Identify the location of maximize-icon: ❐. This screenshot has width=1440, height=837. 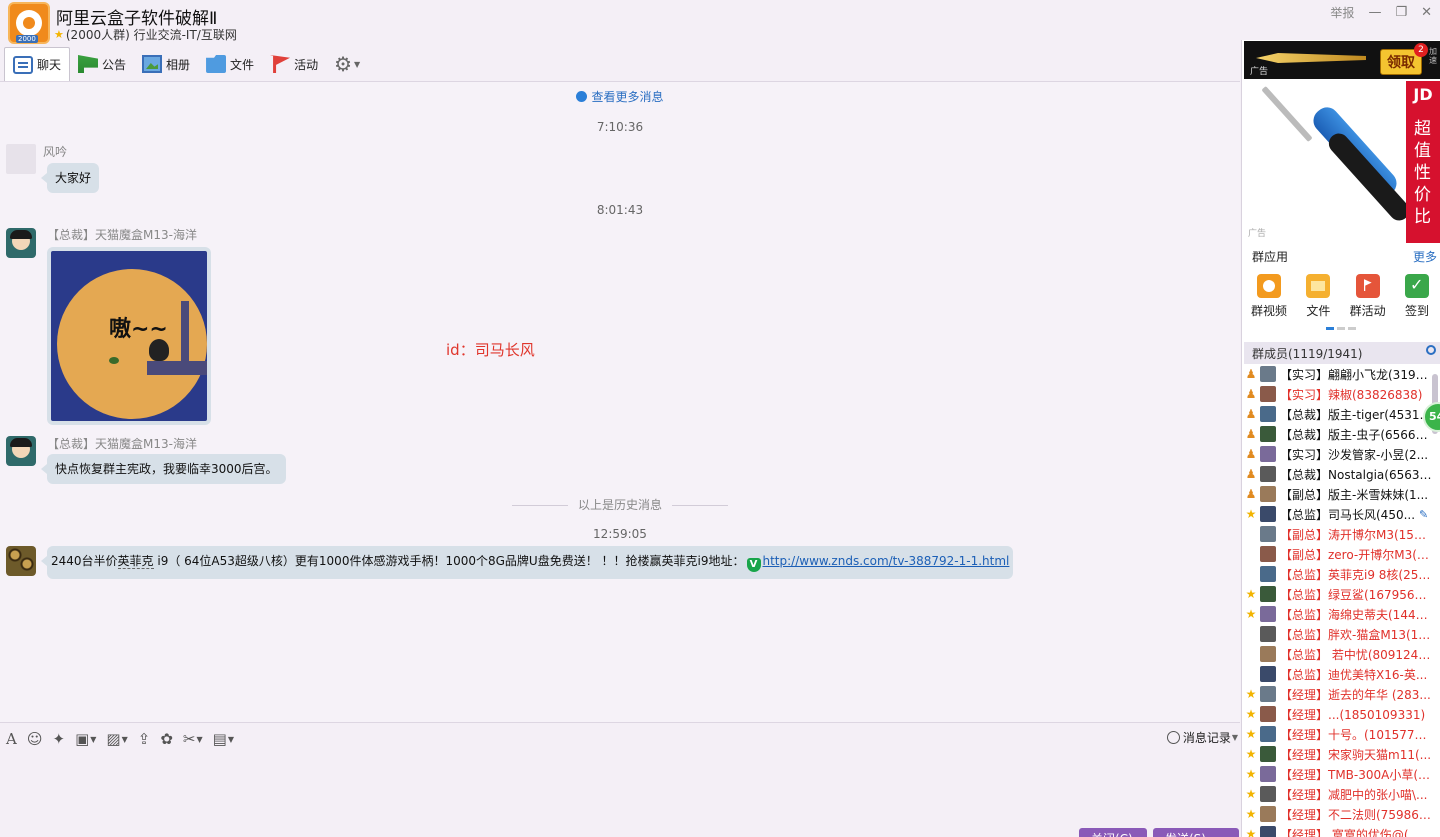
(1401, 12).